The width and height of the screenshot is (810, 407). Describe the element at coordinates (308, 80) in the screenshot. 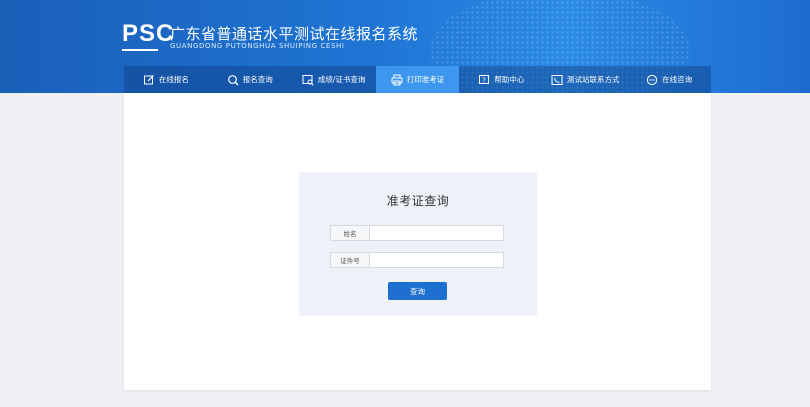

I see `certificate-search-icon` at that location.